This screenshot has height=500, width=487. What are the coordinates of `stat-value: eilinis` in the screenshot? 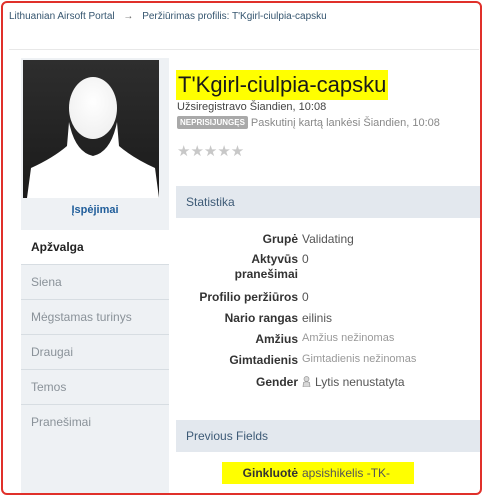 It's located at (317, 318).